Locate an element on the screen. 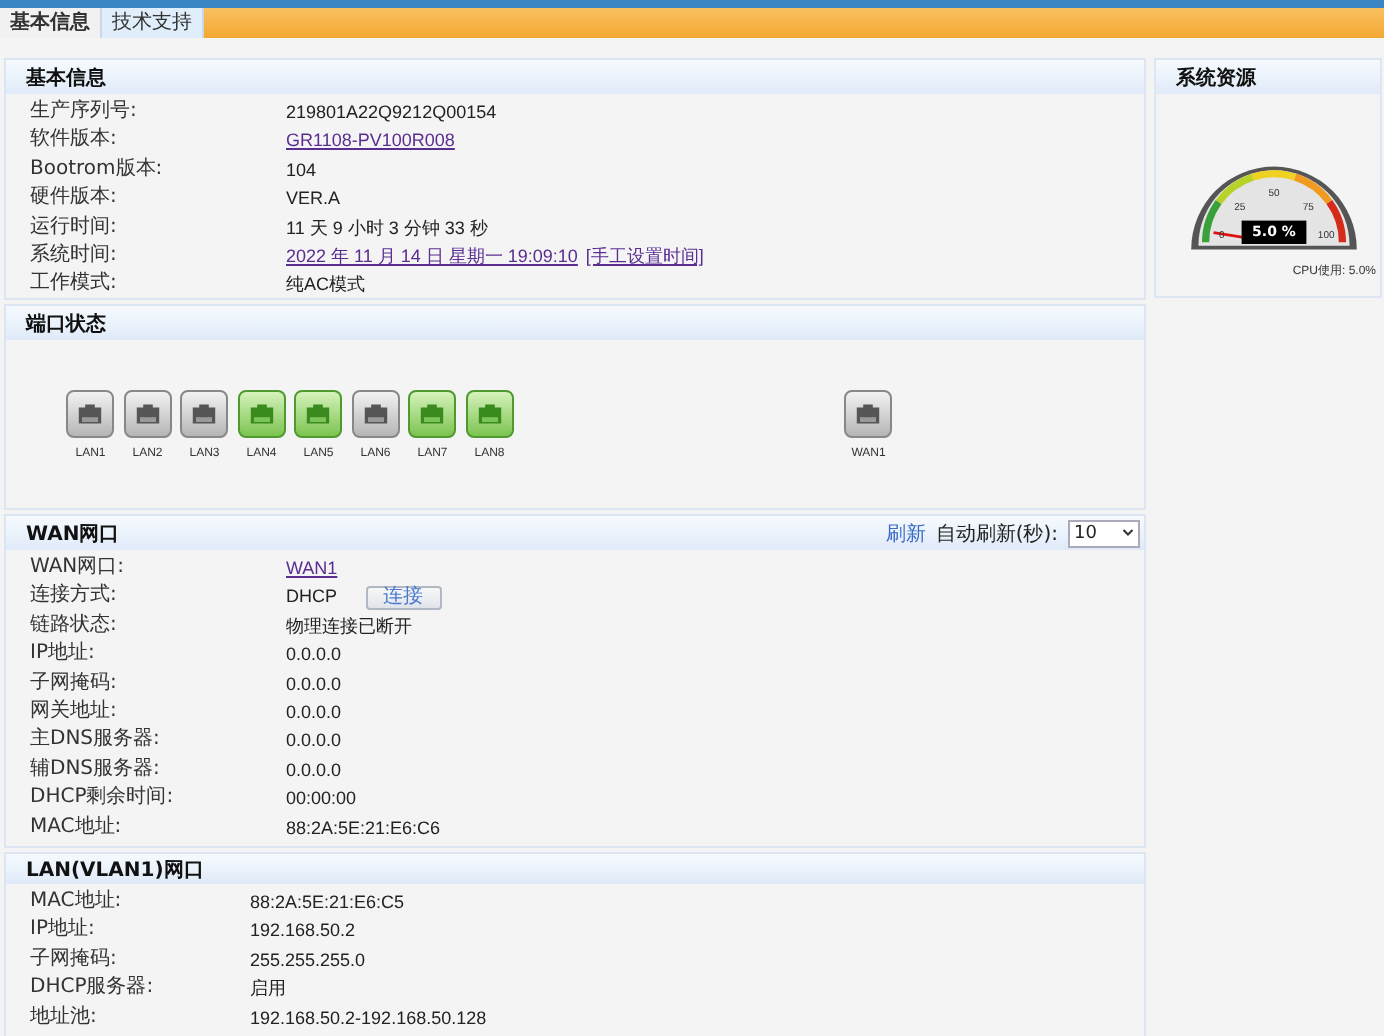 Image resolution: width=1384 pixels, height=1036 pixels. field-label: 生产序列号: is located at coordinates (84, 112).